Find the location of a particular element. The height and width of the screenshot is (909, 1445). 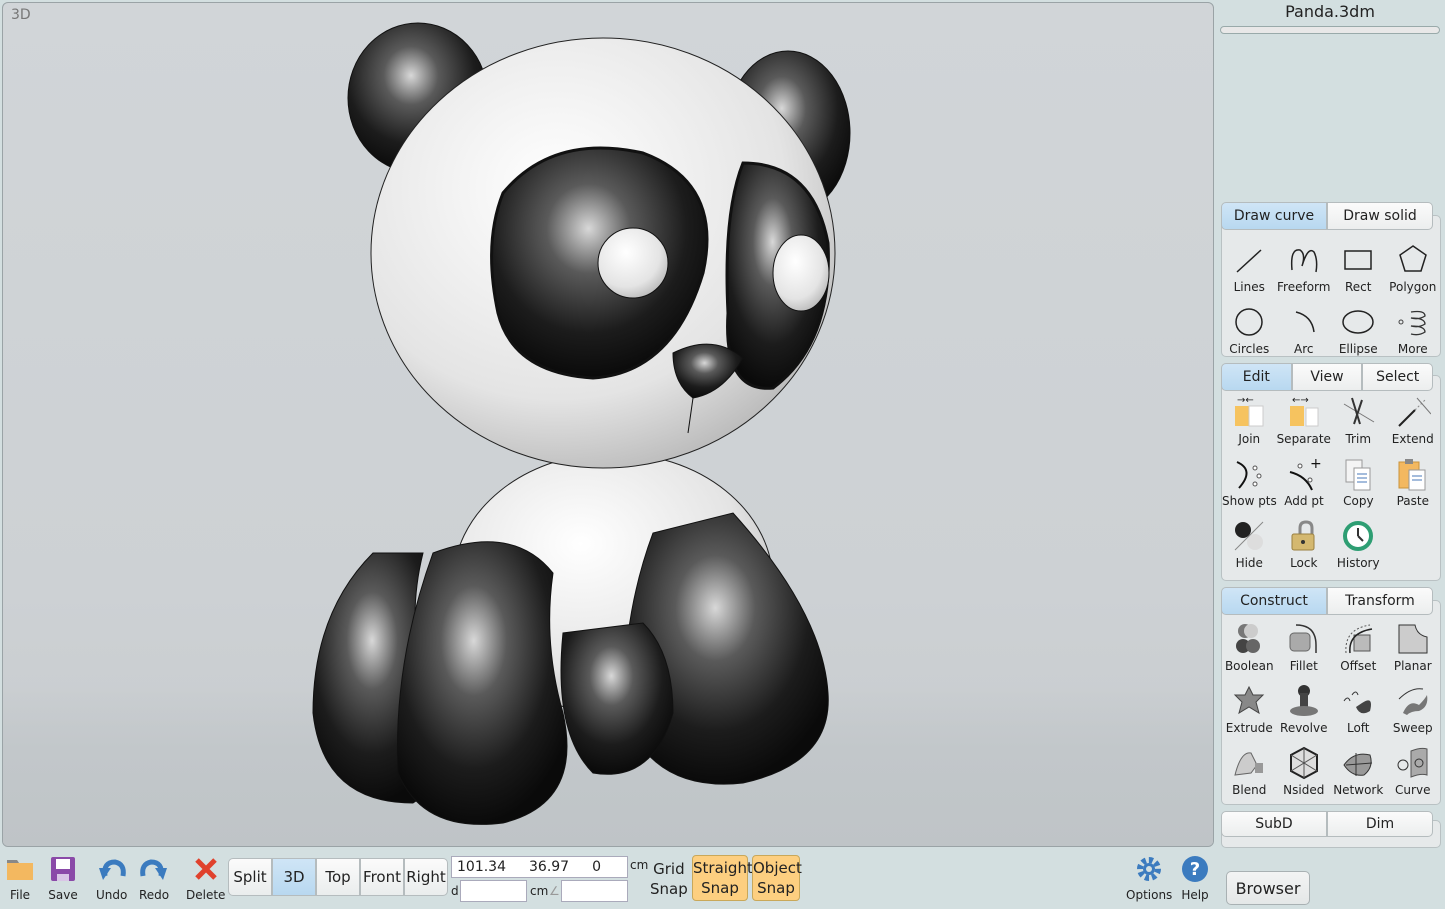

distance-label: d is located at coordinates (455, 891).